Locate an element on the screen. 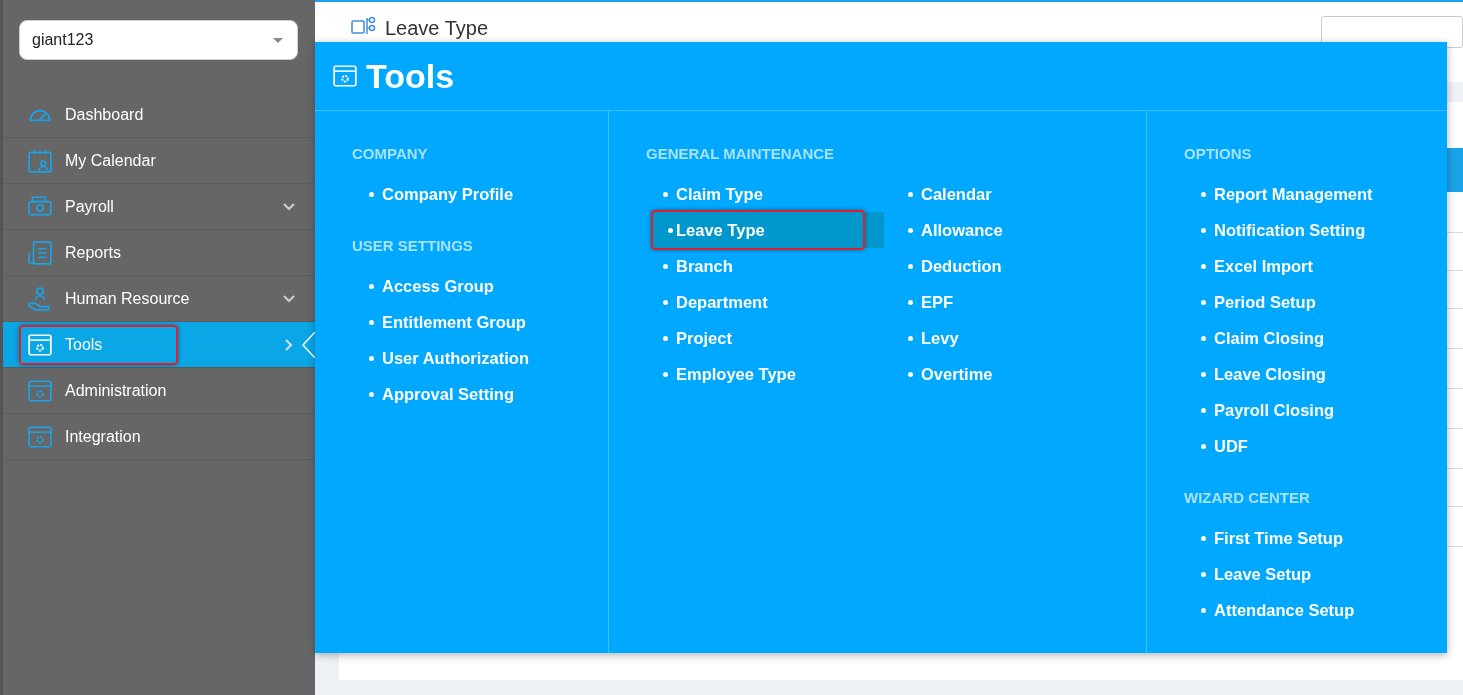 The image size is (1463, 695). menu-link: Leave Setup is located at coordinates (1304, 574).